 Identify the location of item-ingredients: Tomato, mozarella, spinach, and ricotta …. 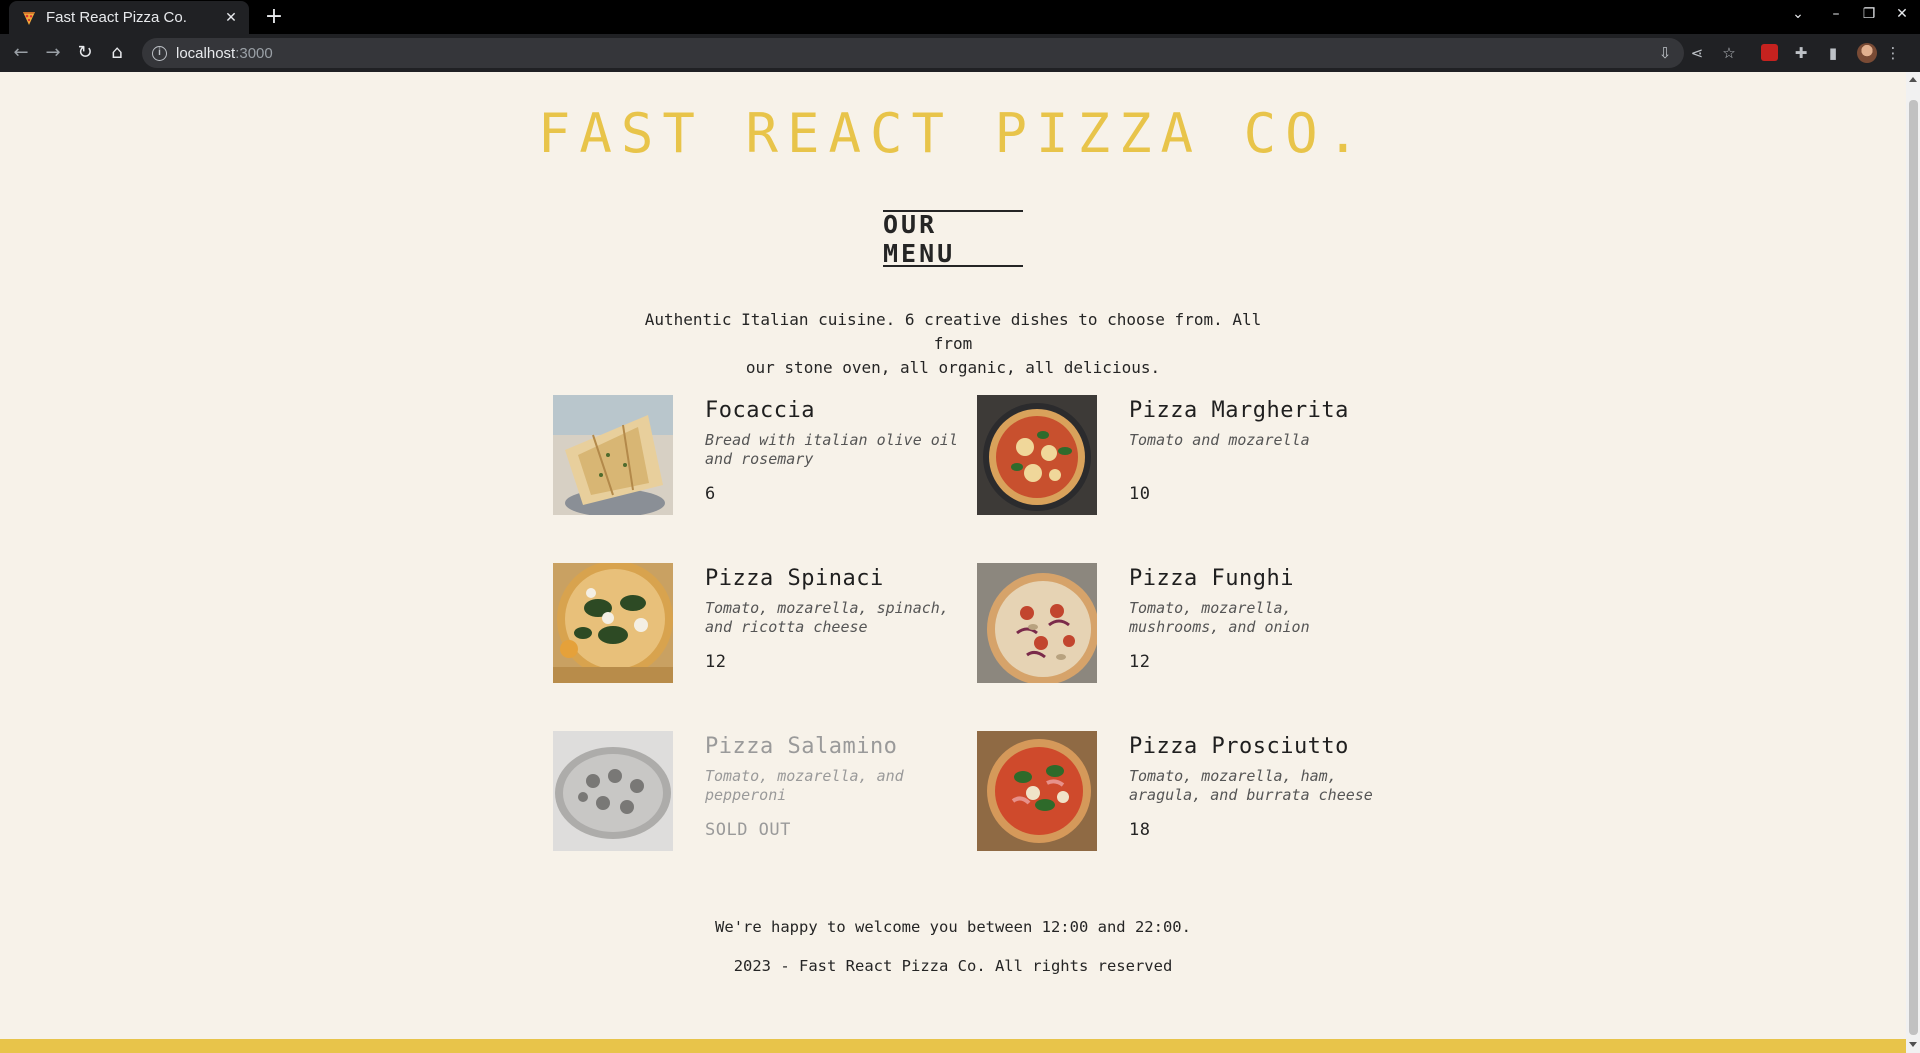
(827, 617).